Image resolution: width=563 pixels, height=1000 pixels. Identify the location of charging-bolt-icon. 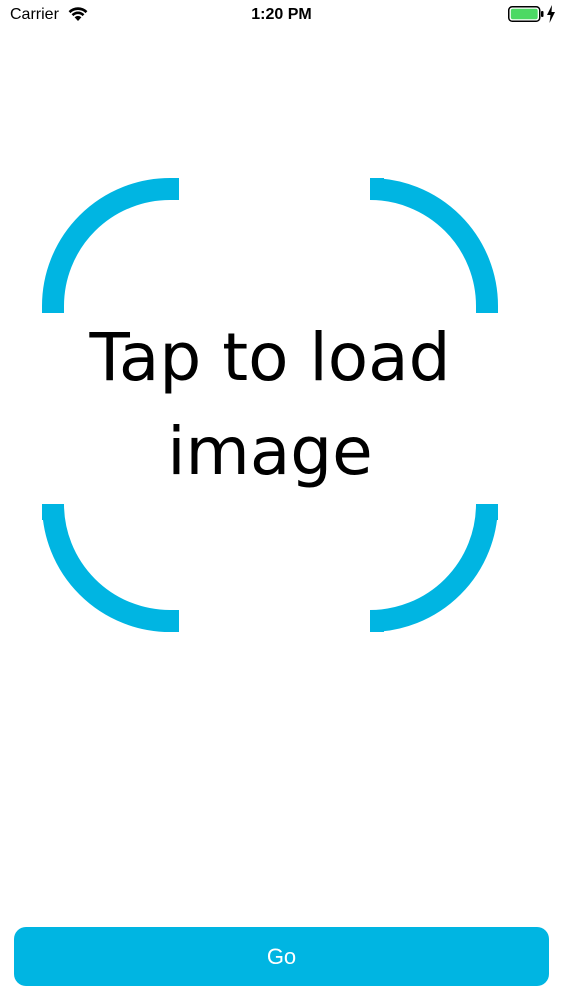
(551, 14).